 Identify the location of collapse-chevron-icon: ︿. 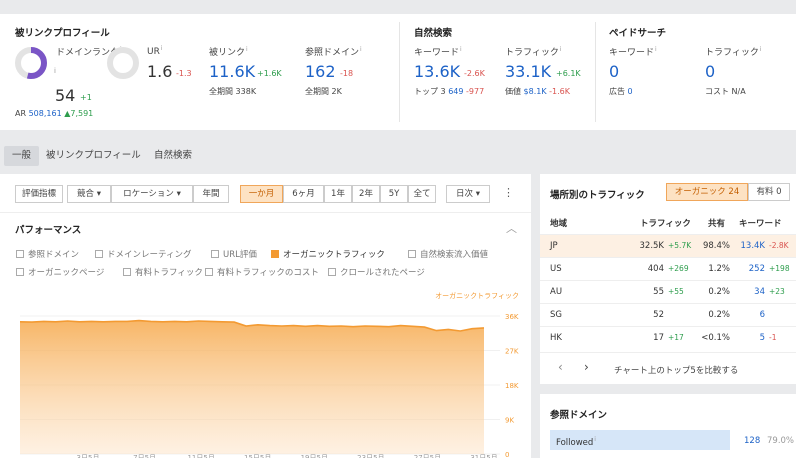
(511, 228).